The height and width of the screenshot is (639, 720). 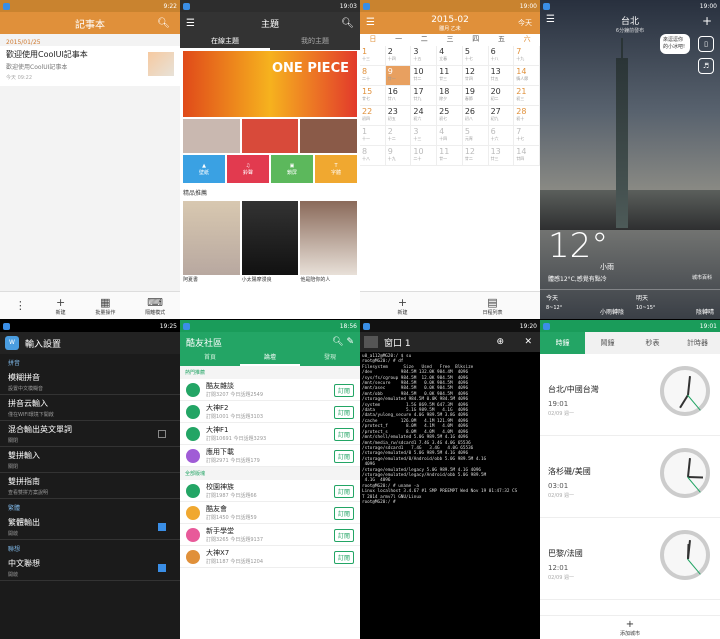 I want to click on settings-item: 中文聯想 開啟, so click(x=90, y=568).